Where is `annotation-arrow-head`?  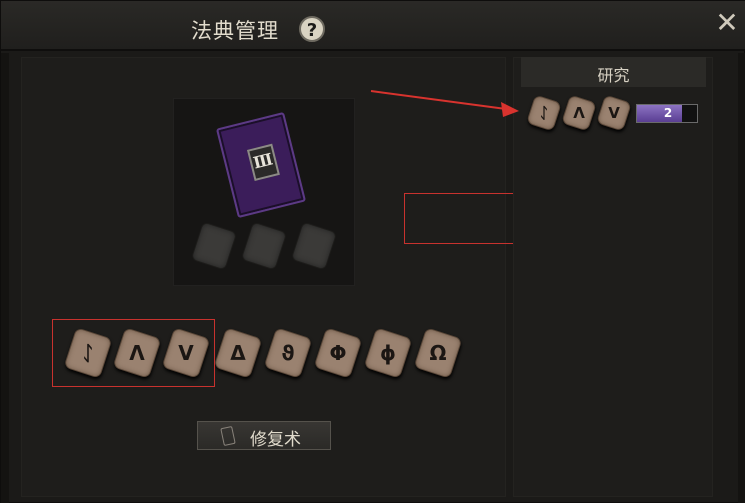
annotation-arrow-head is located at coordinates (510, 109).